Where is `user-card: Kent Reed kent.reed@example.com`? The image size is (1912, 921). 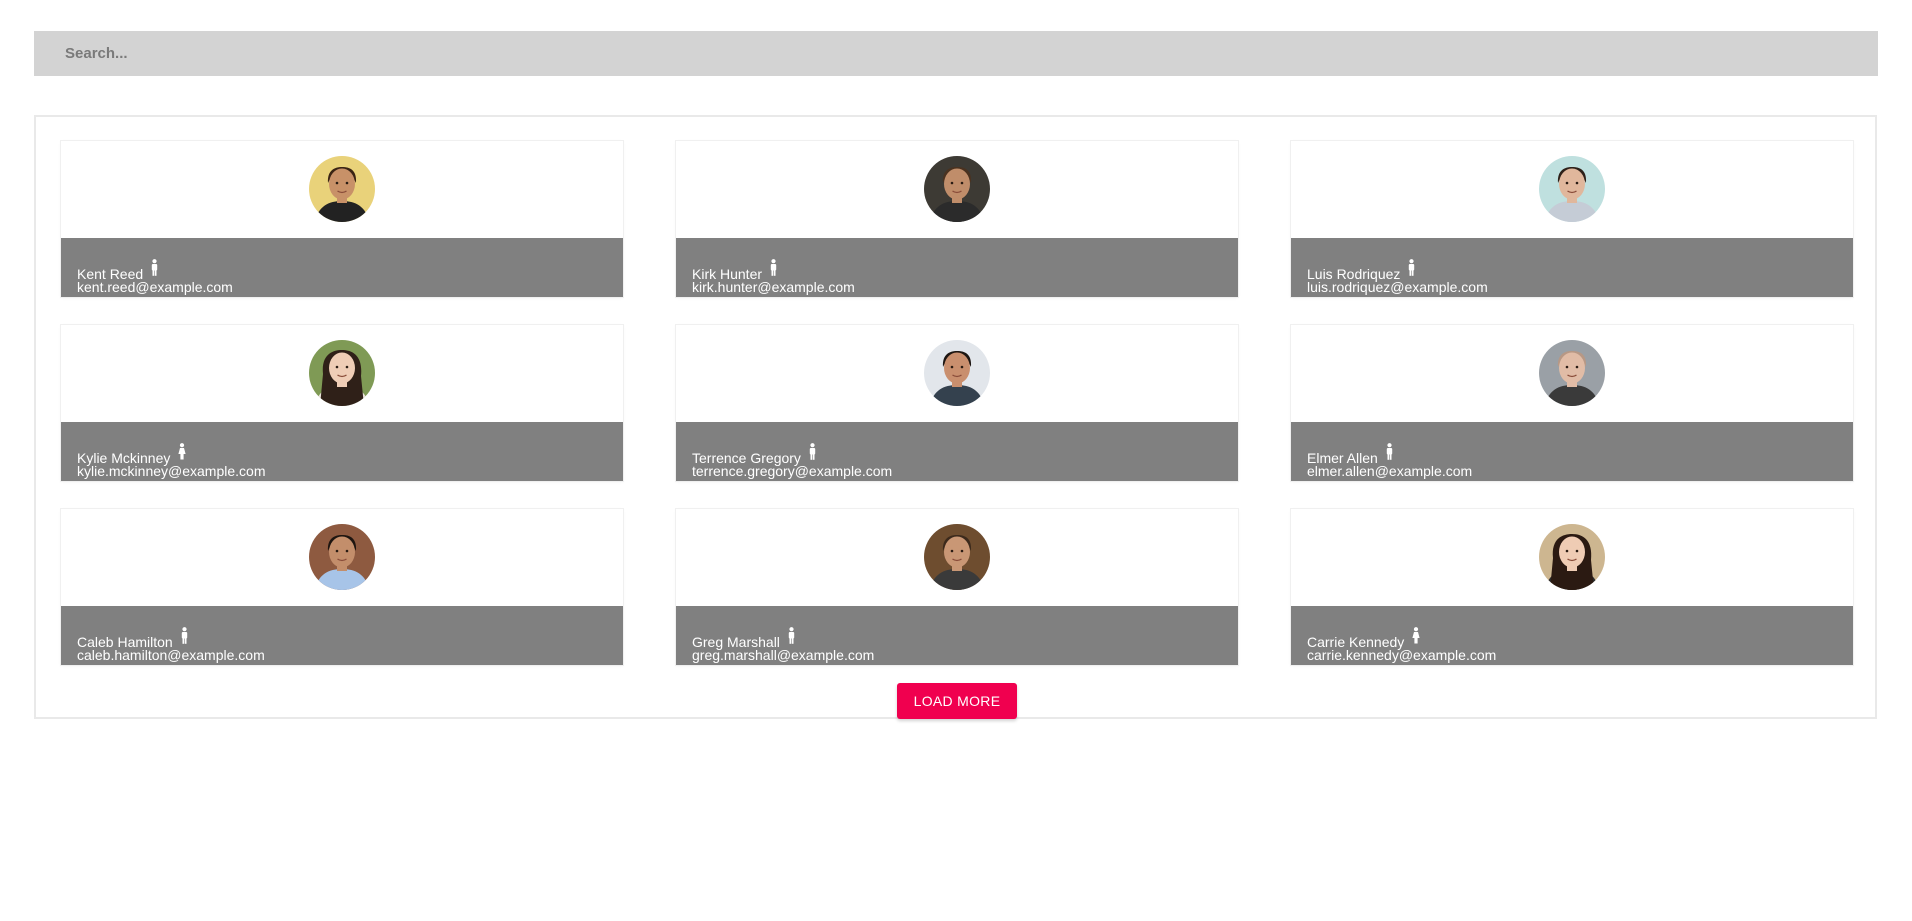
user-card: Kent Reed kent.reed@example.com is located at coordinates (342, 219).